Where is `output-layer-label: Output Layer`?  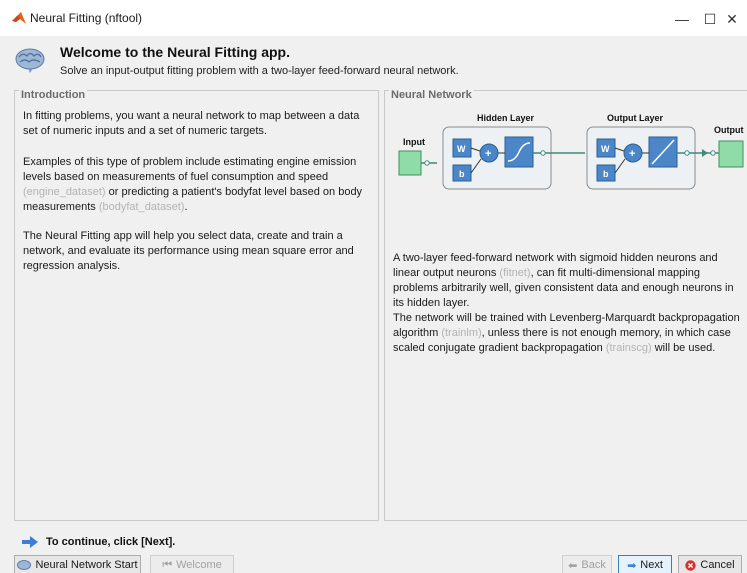
output-layer-label: Output Layer is located at coordinates (635, 118).